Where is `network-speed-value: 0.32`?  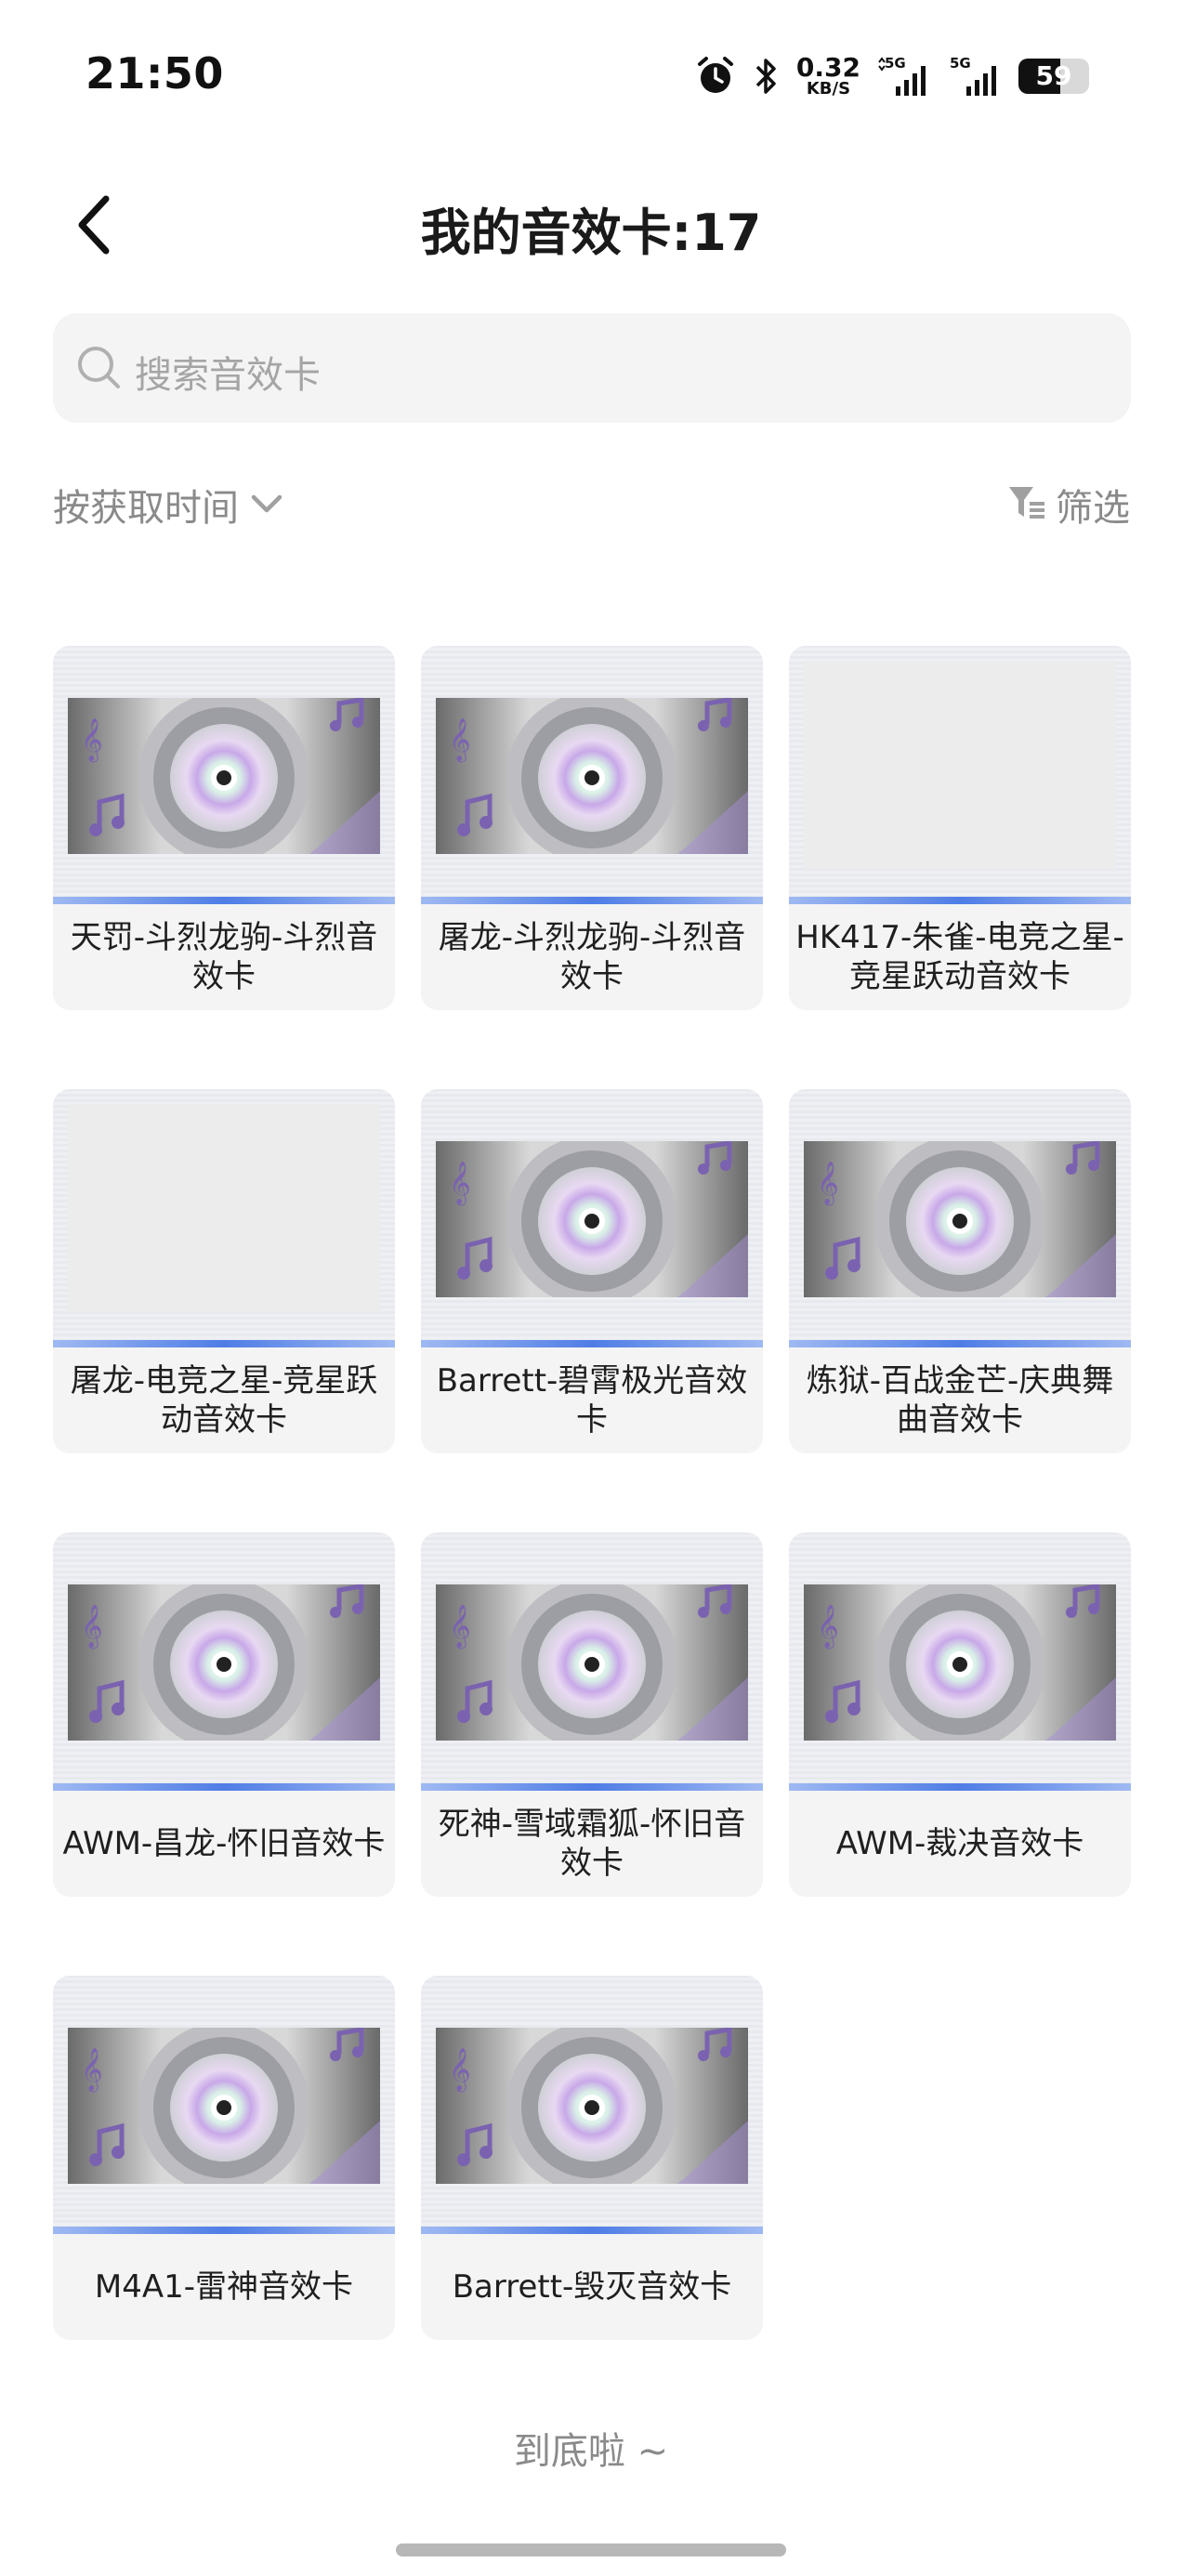 network-speed-value: 0.32 is located at coordinates (827, 67).